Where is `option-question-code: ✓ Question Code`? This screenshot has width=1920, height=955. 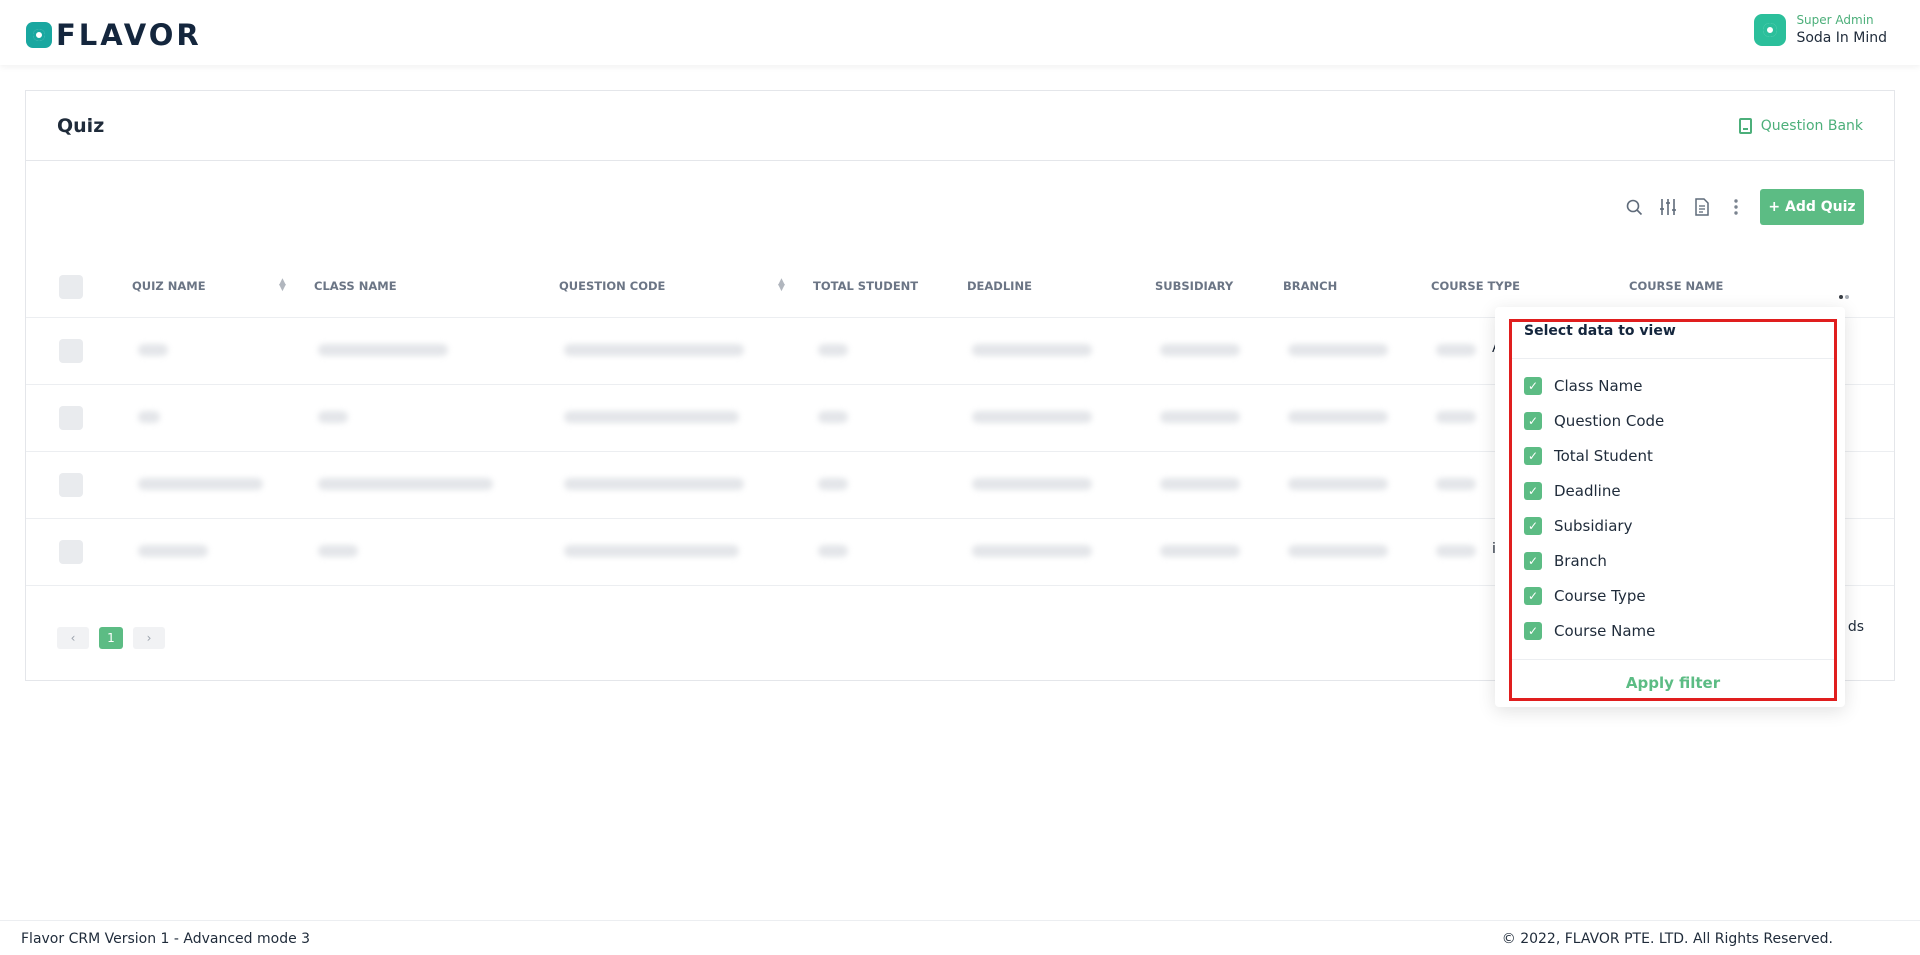
option-question-code: ✓ Question Code is located at coordinates (1594, 421).